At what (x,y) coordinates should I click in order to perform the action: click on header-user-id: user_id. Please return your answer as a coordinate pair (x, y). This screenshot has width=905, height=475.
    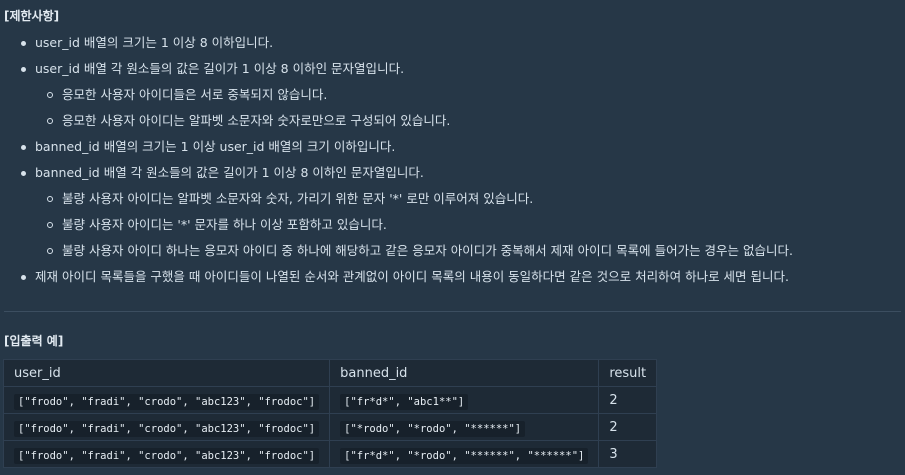
    Looking at the image, I should click on (166, 373).